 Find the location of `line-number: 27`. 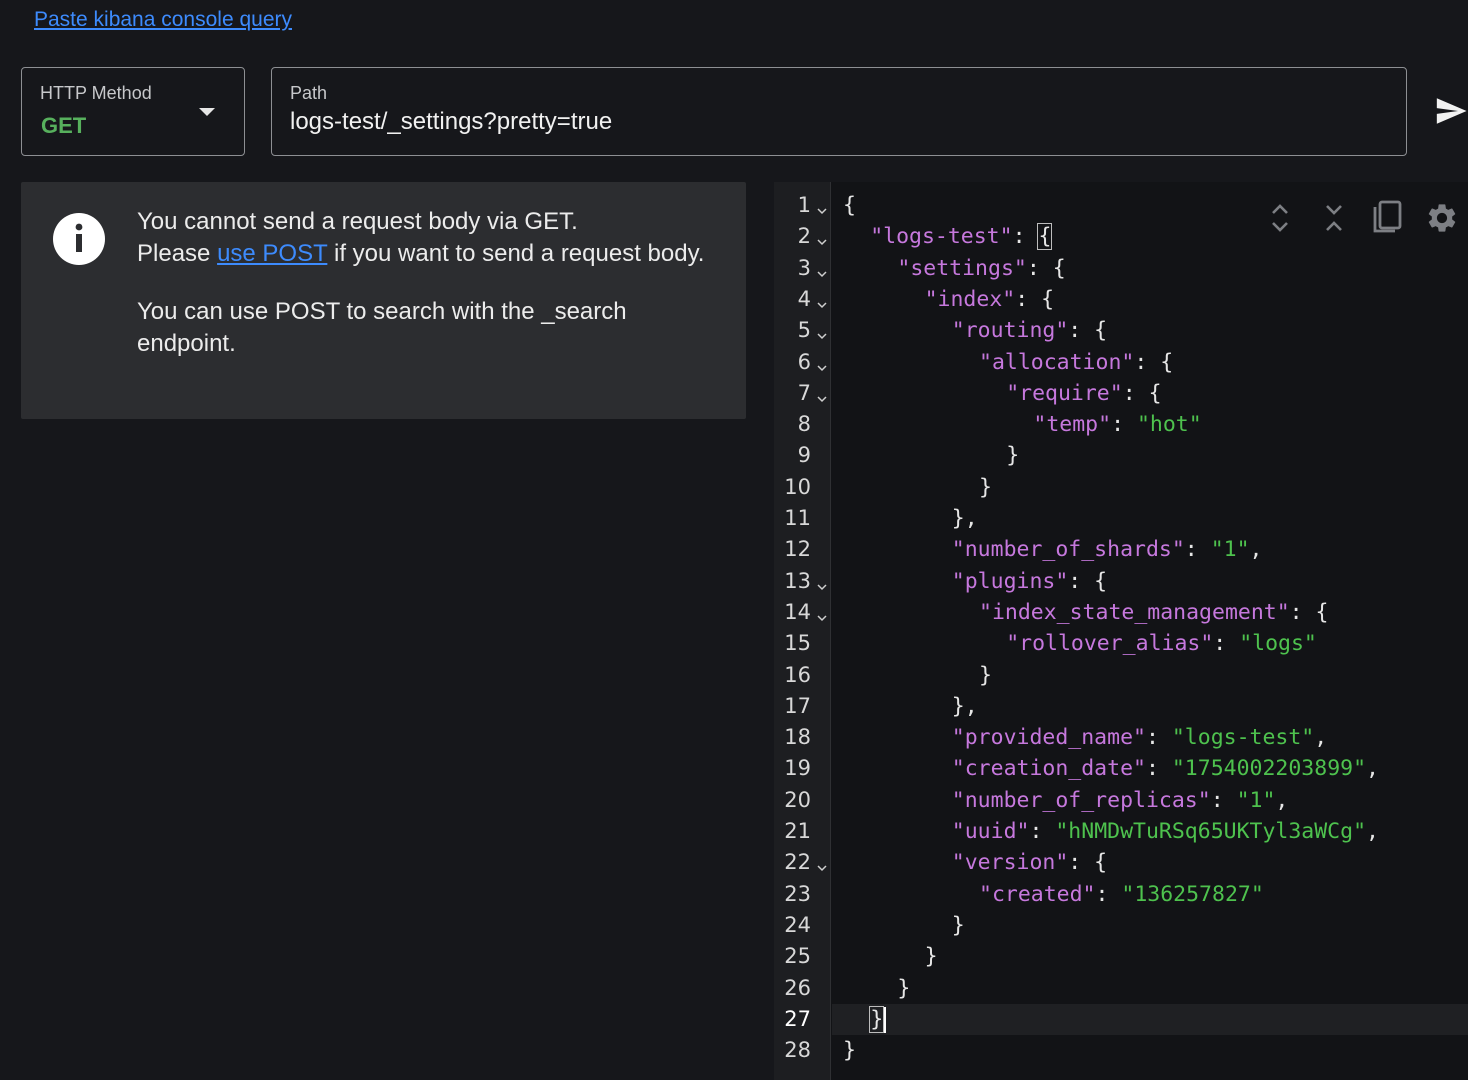

line-number: 27 is located at coordinates (797, 1018).